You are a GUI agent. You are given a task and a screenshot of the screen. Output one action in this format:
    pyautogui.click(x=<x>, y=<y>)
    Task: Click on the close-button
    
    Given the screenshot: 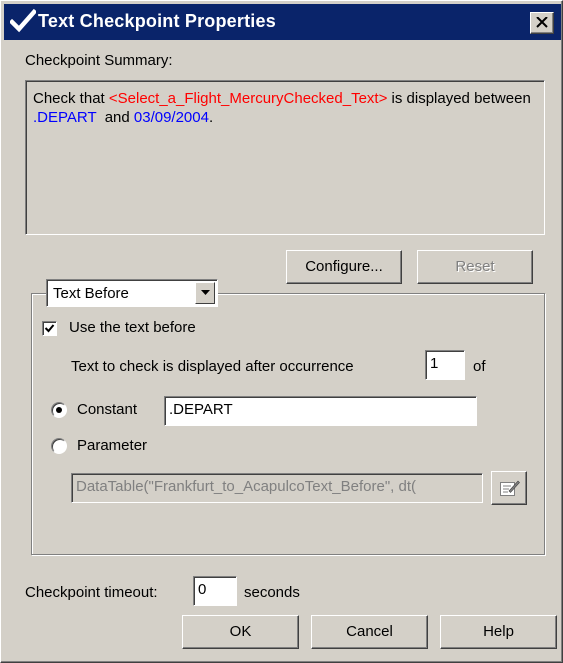 What is the action you would take?
    pyautogui.click(x=542, y=23)
    